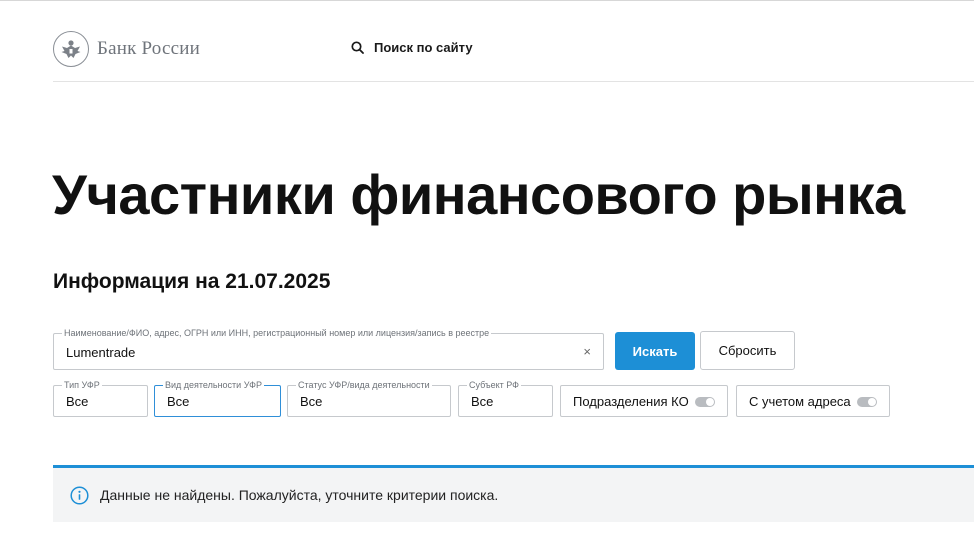 This screenshot has width=974, height=544. Describe the element at coordinates (357, 47) in the screenshot. I see `search-icon` at that location.